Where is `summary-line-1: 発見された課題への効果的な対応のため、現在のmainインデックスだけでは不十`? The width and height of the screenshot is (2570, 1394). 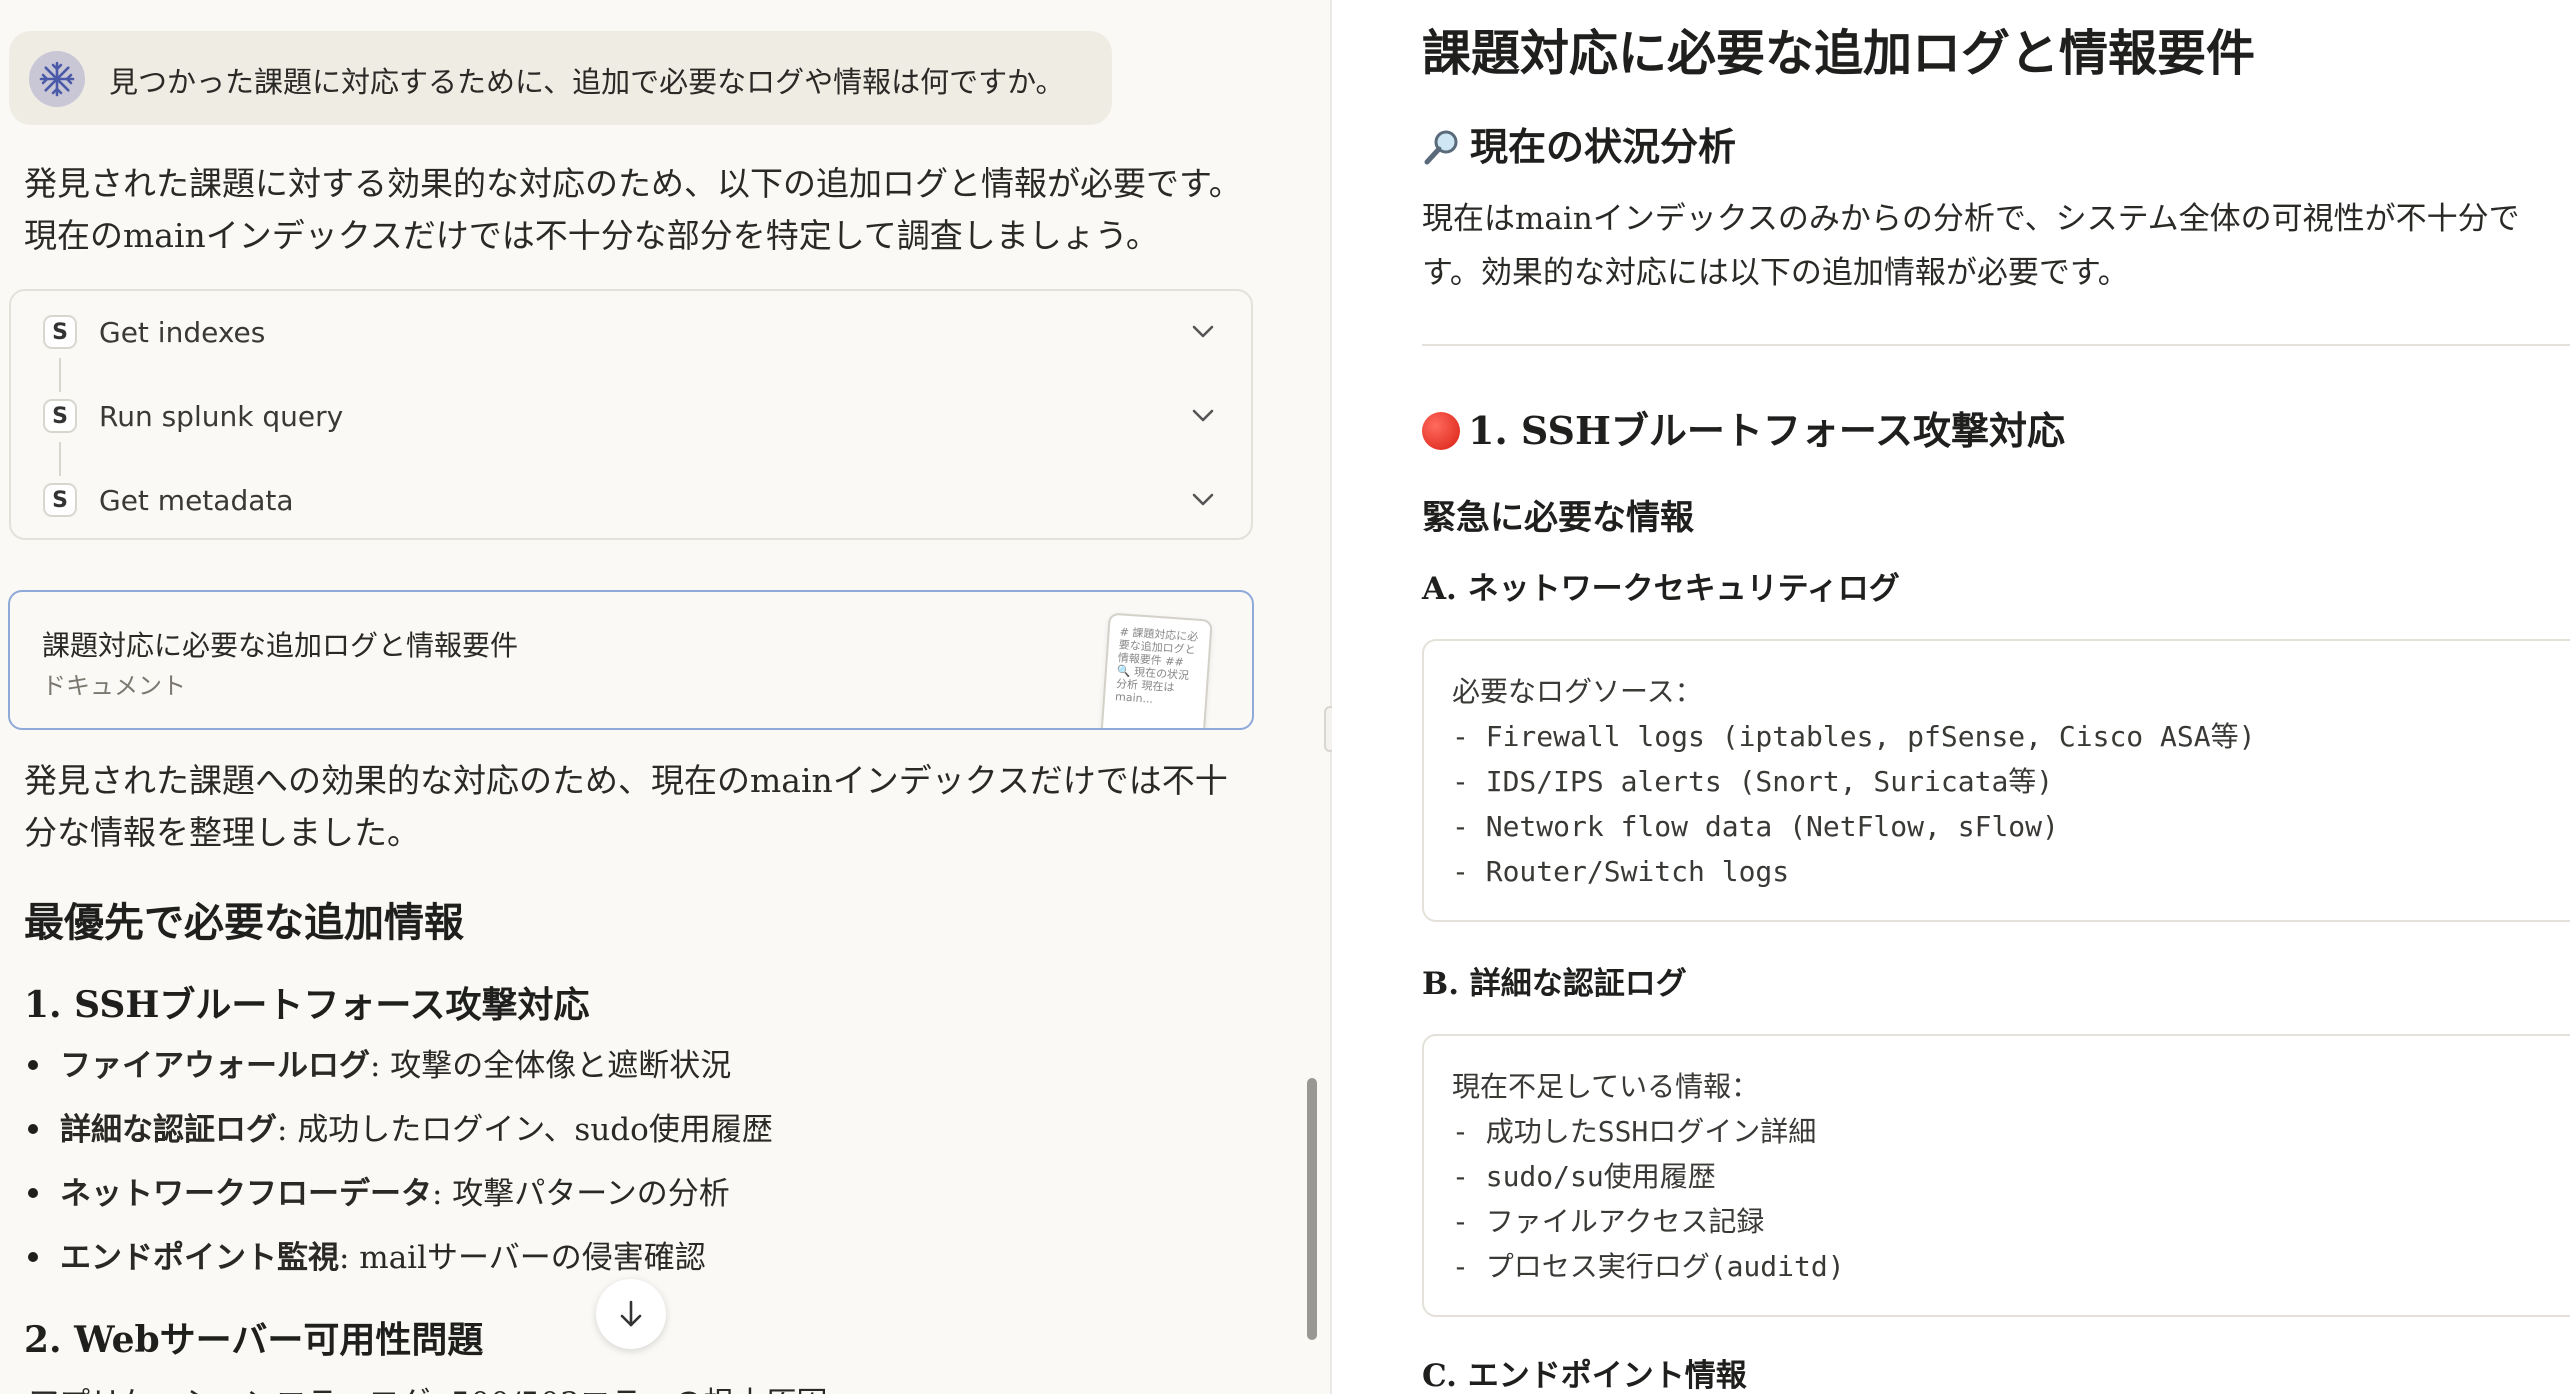 summary-line-1: 発見された課題への効果的な対応のため、現在のmainインデックスだけでは不十 is located at coordinates (626, 780).